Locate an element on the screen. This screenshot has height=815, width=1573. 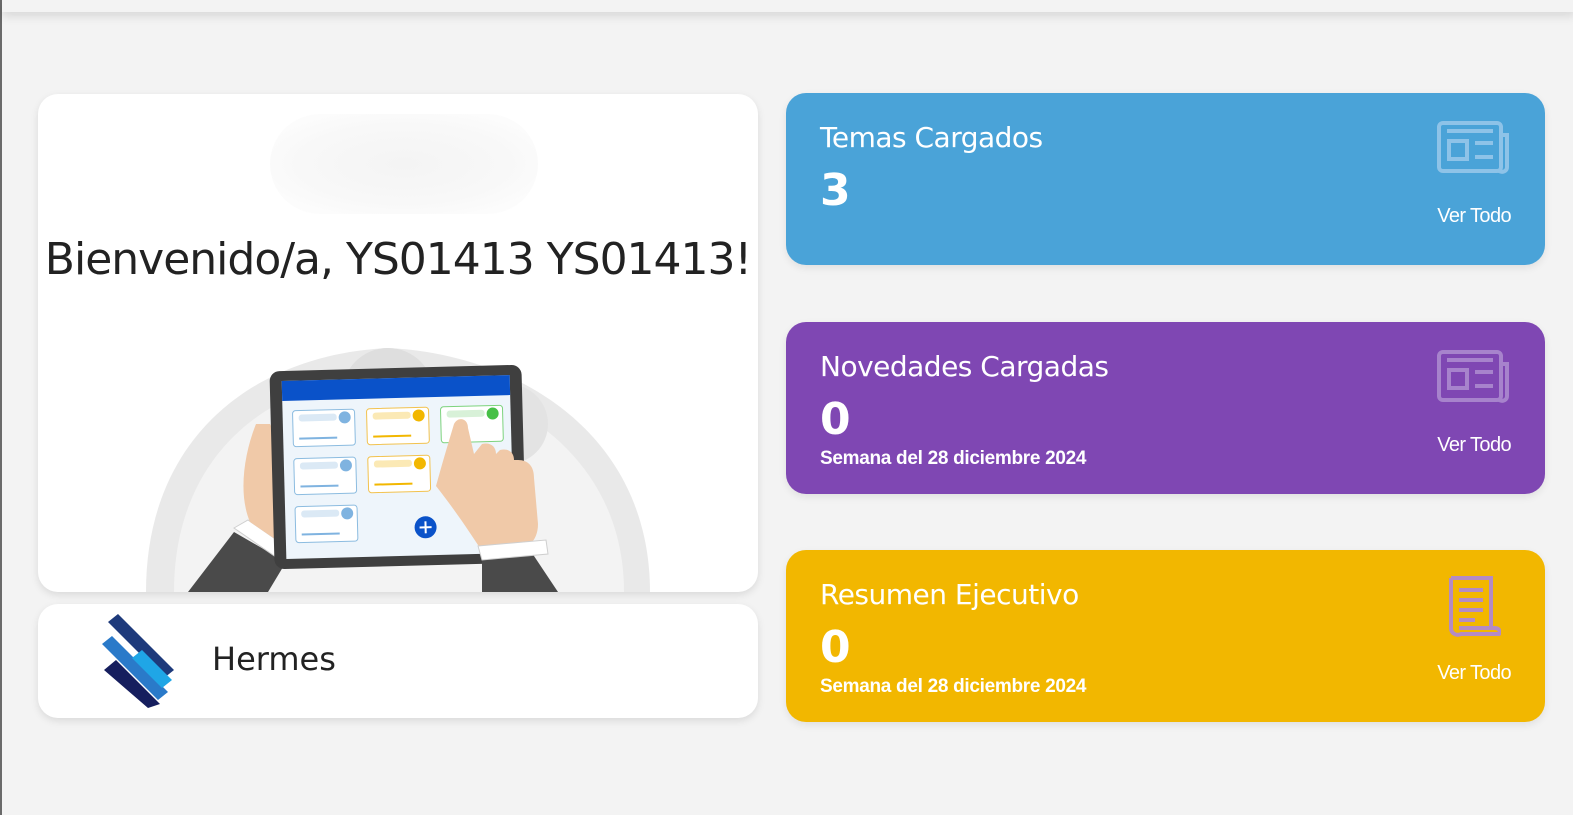
brand-card: Hermes is located at coordinates (398, 661).